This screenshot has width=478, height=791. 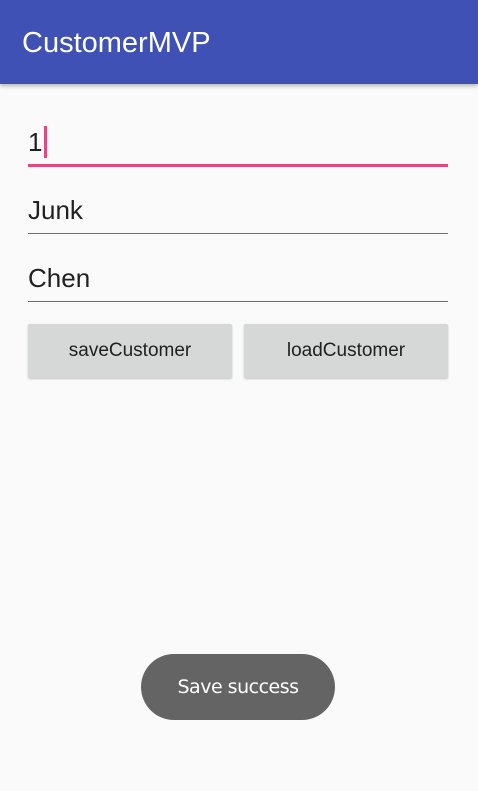 I want to click on toast-message: Save success, so click(x=238, y=687).